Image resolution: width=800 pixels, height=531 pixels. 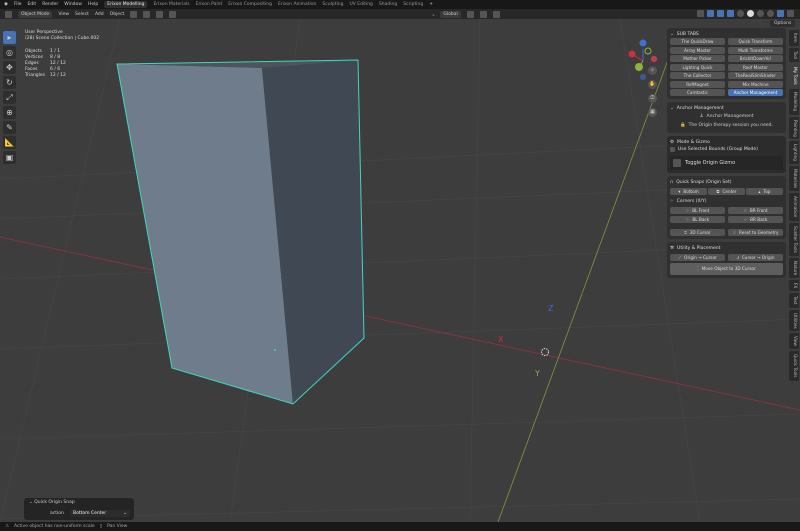 I want to click on 3d-cursor-button: ⌗ 3D Cursor, so click(x=697, y=232).